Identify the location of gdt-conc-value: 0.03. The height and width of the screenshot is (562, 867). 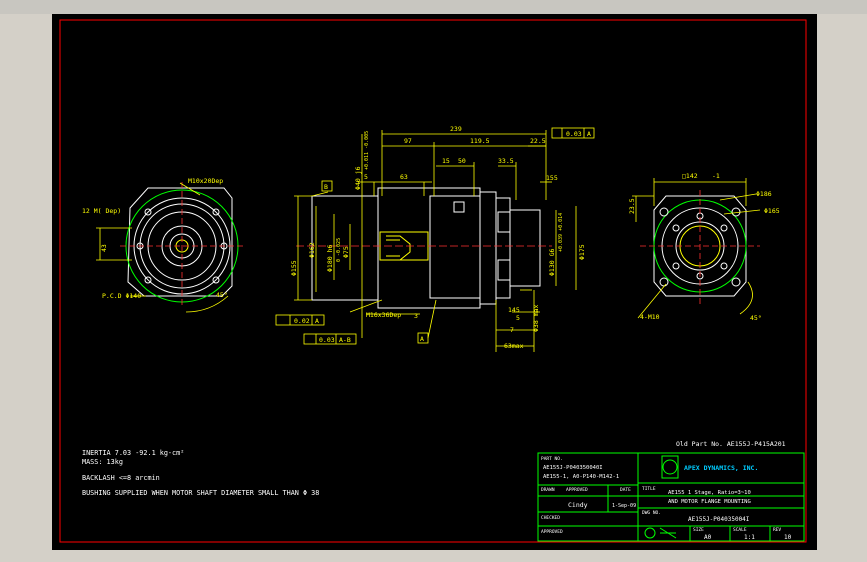
(327, 340).